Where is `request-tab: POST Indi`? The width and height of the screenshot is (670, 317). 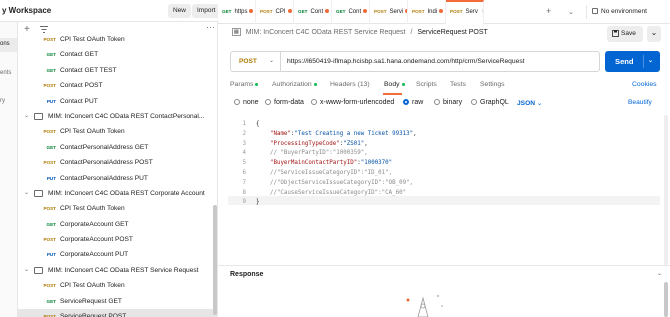 request-tab: POST Indi is located at coordinates (427, 12).